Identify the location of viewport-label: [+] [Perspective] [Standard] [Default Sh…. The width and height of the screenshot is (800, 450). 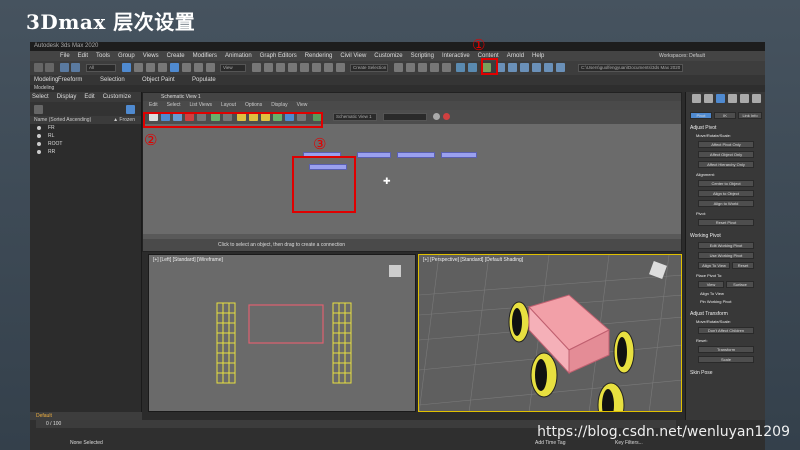
(473, 260).